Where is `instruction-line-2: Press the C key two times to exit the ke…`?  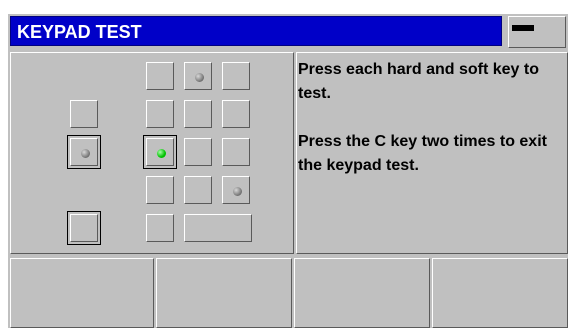
instruction-line-2: Press the C key two times to exit the ke… is located at coordinates (422, 153).